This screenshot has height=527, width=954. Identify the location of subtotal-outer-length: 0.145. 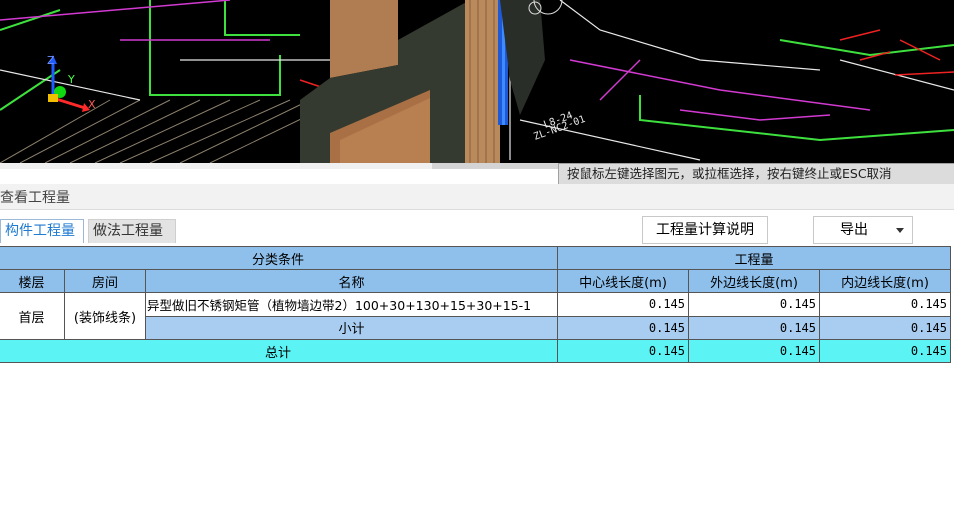
(754, 327).